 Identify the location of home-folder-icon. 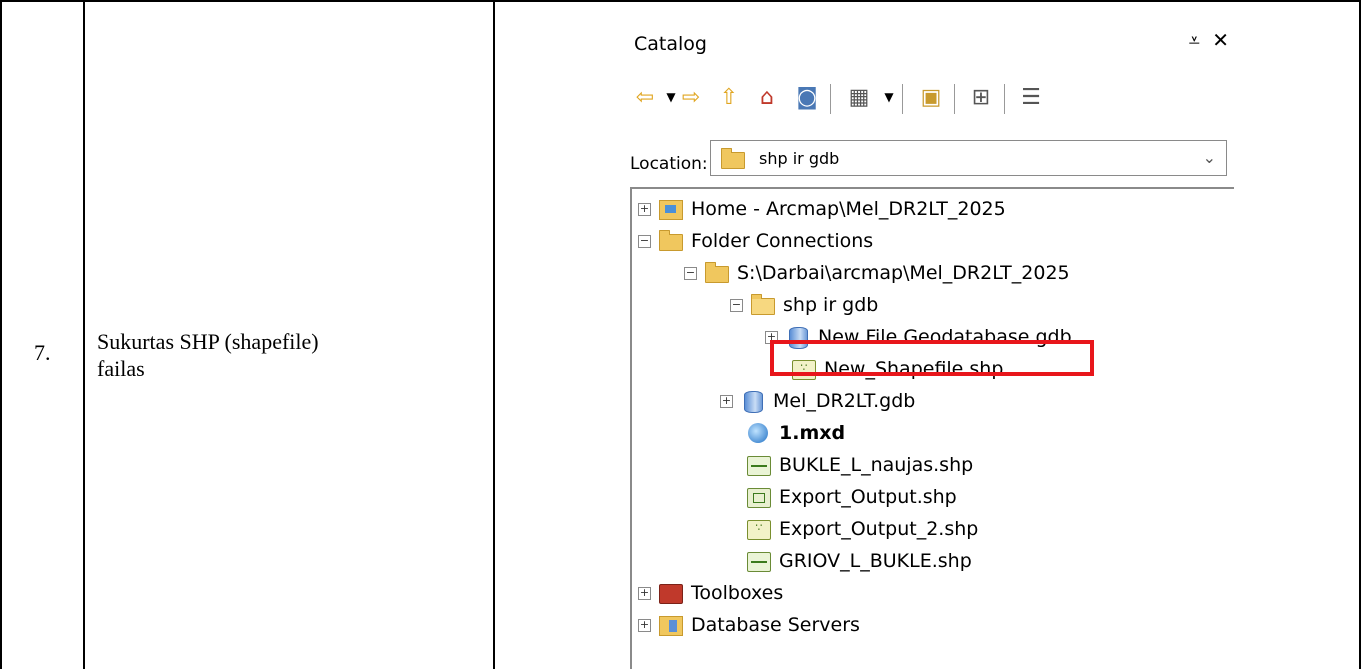
(671, 209).